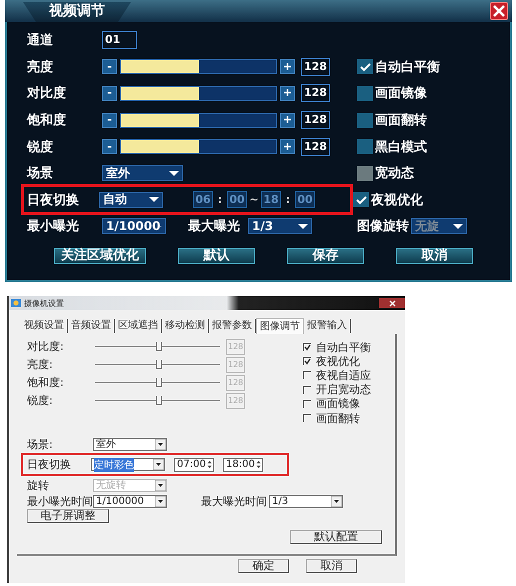 The image size is (516, 586). I want to click on field-label: 锐度:, so click(40, 400).